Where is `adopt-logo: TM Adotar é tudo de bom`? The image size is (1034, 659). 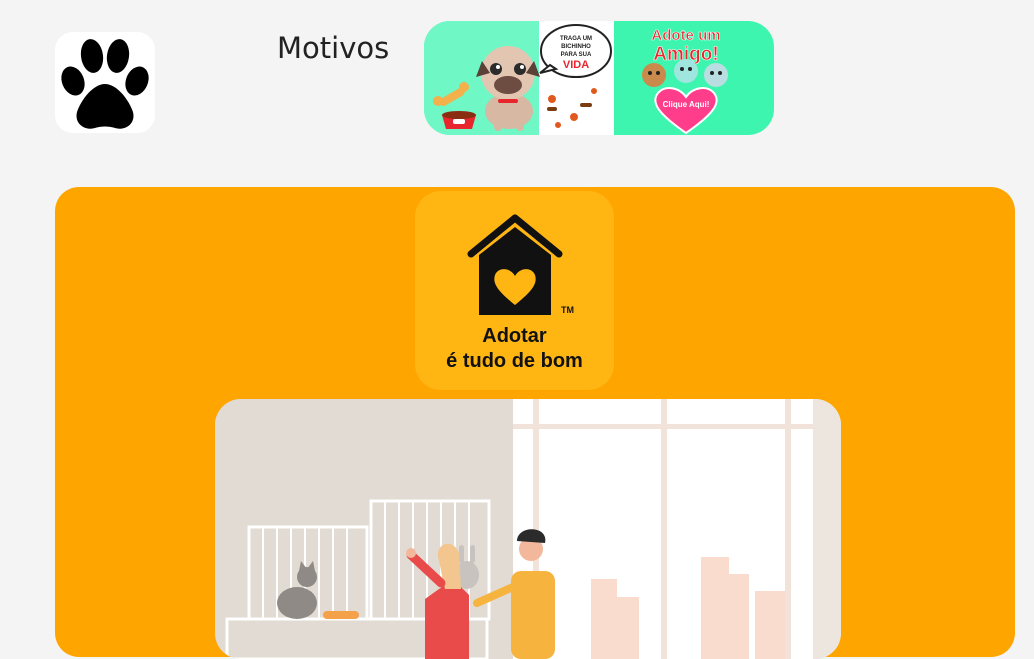
adopt-logo: TM Adotar é tudo de bom is located at coordinates (514, 290).